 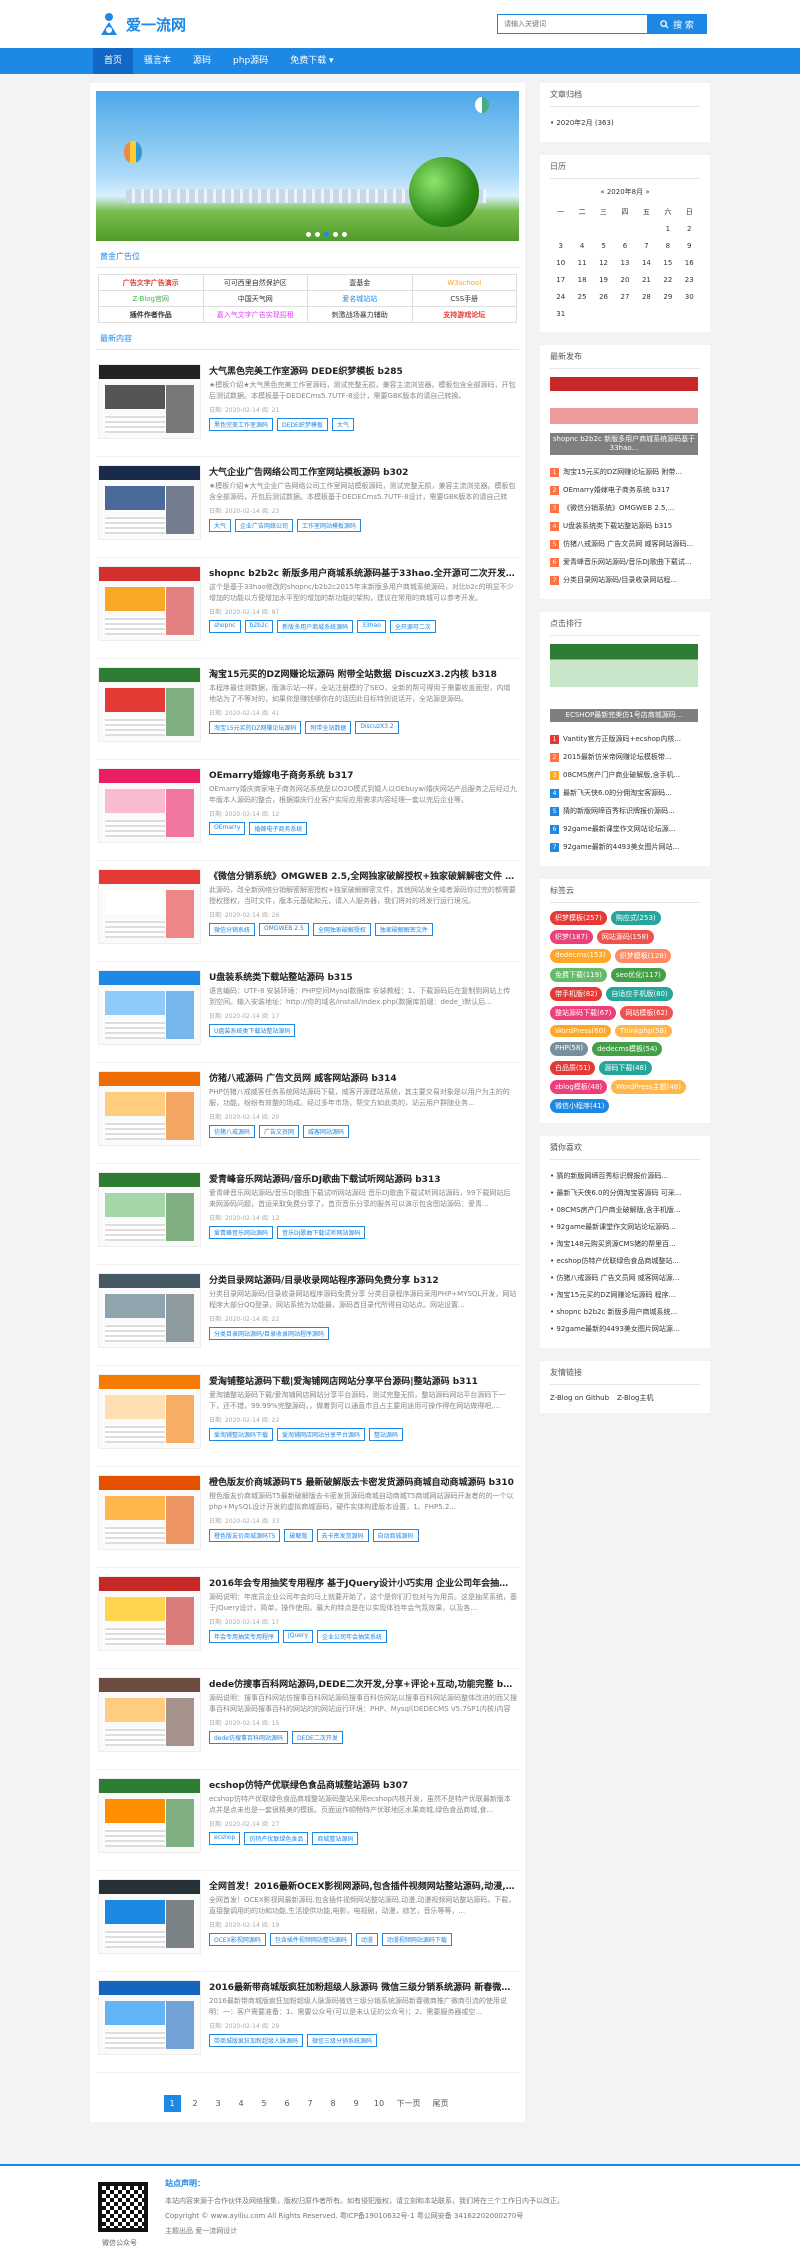 What do you see at coordinates (241, 1434) in the screenshot?
I see `tag-link: 爱淘铺整站源码下载` at bounding box center [241, 1434].